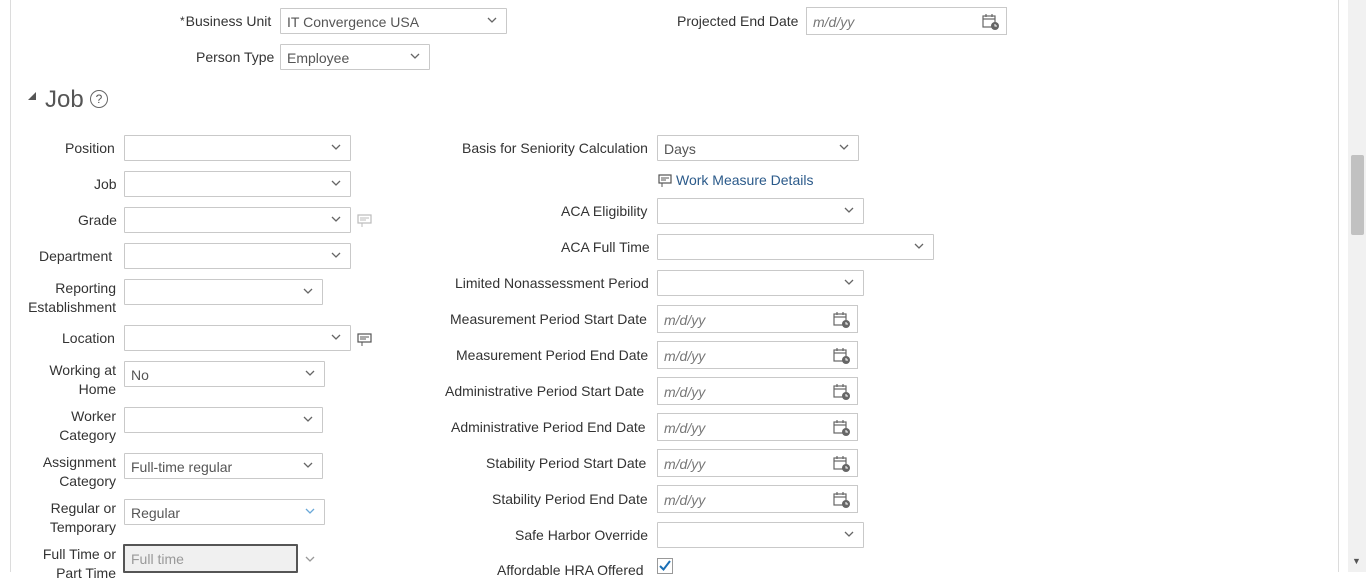  Describe the element at coordinates (552, 355) in the screenshot. I see `measurement-end-label: Measurement Period End Date` at that location.